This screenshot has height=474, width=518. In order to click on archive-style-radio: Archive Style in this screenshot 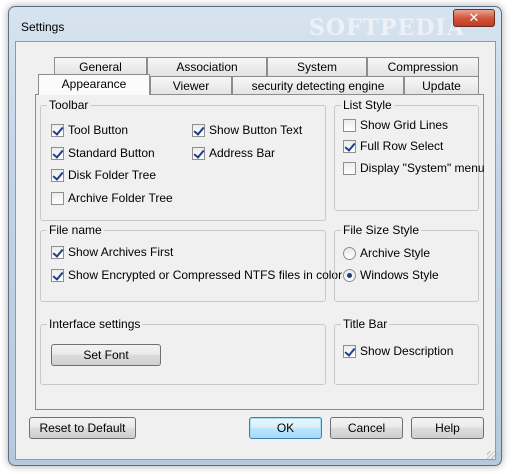, I will do `click(386, 253)`.